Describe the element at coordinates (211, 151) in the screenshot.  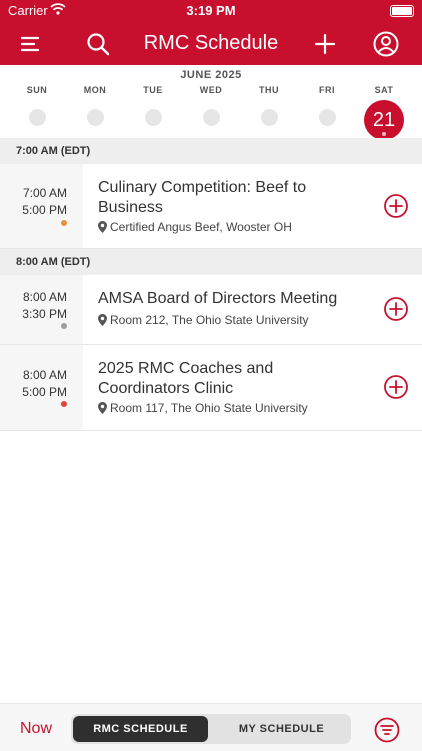
I see `time-section-header: 7:00 AM (EDT)` at that location.